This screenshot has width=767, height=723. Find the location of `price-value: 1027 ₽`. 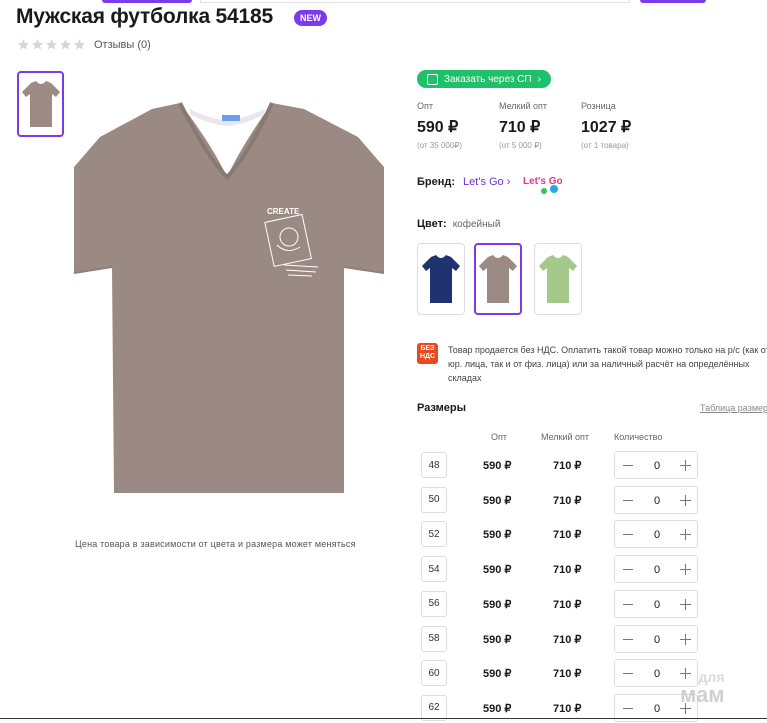

price-value: 1027 ₽ is located at coordinates (606, 127).